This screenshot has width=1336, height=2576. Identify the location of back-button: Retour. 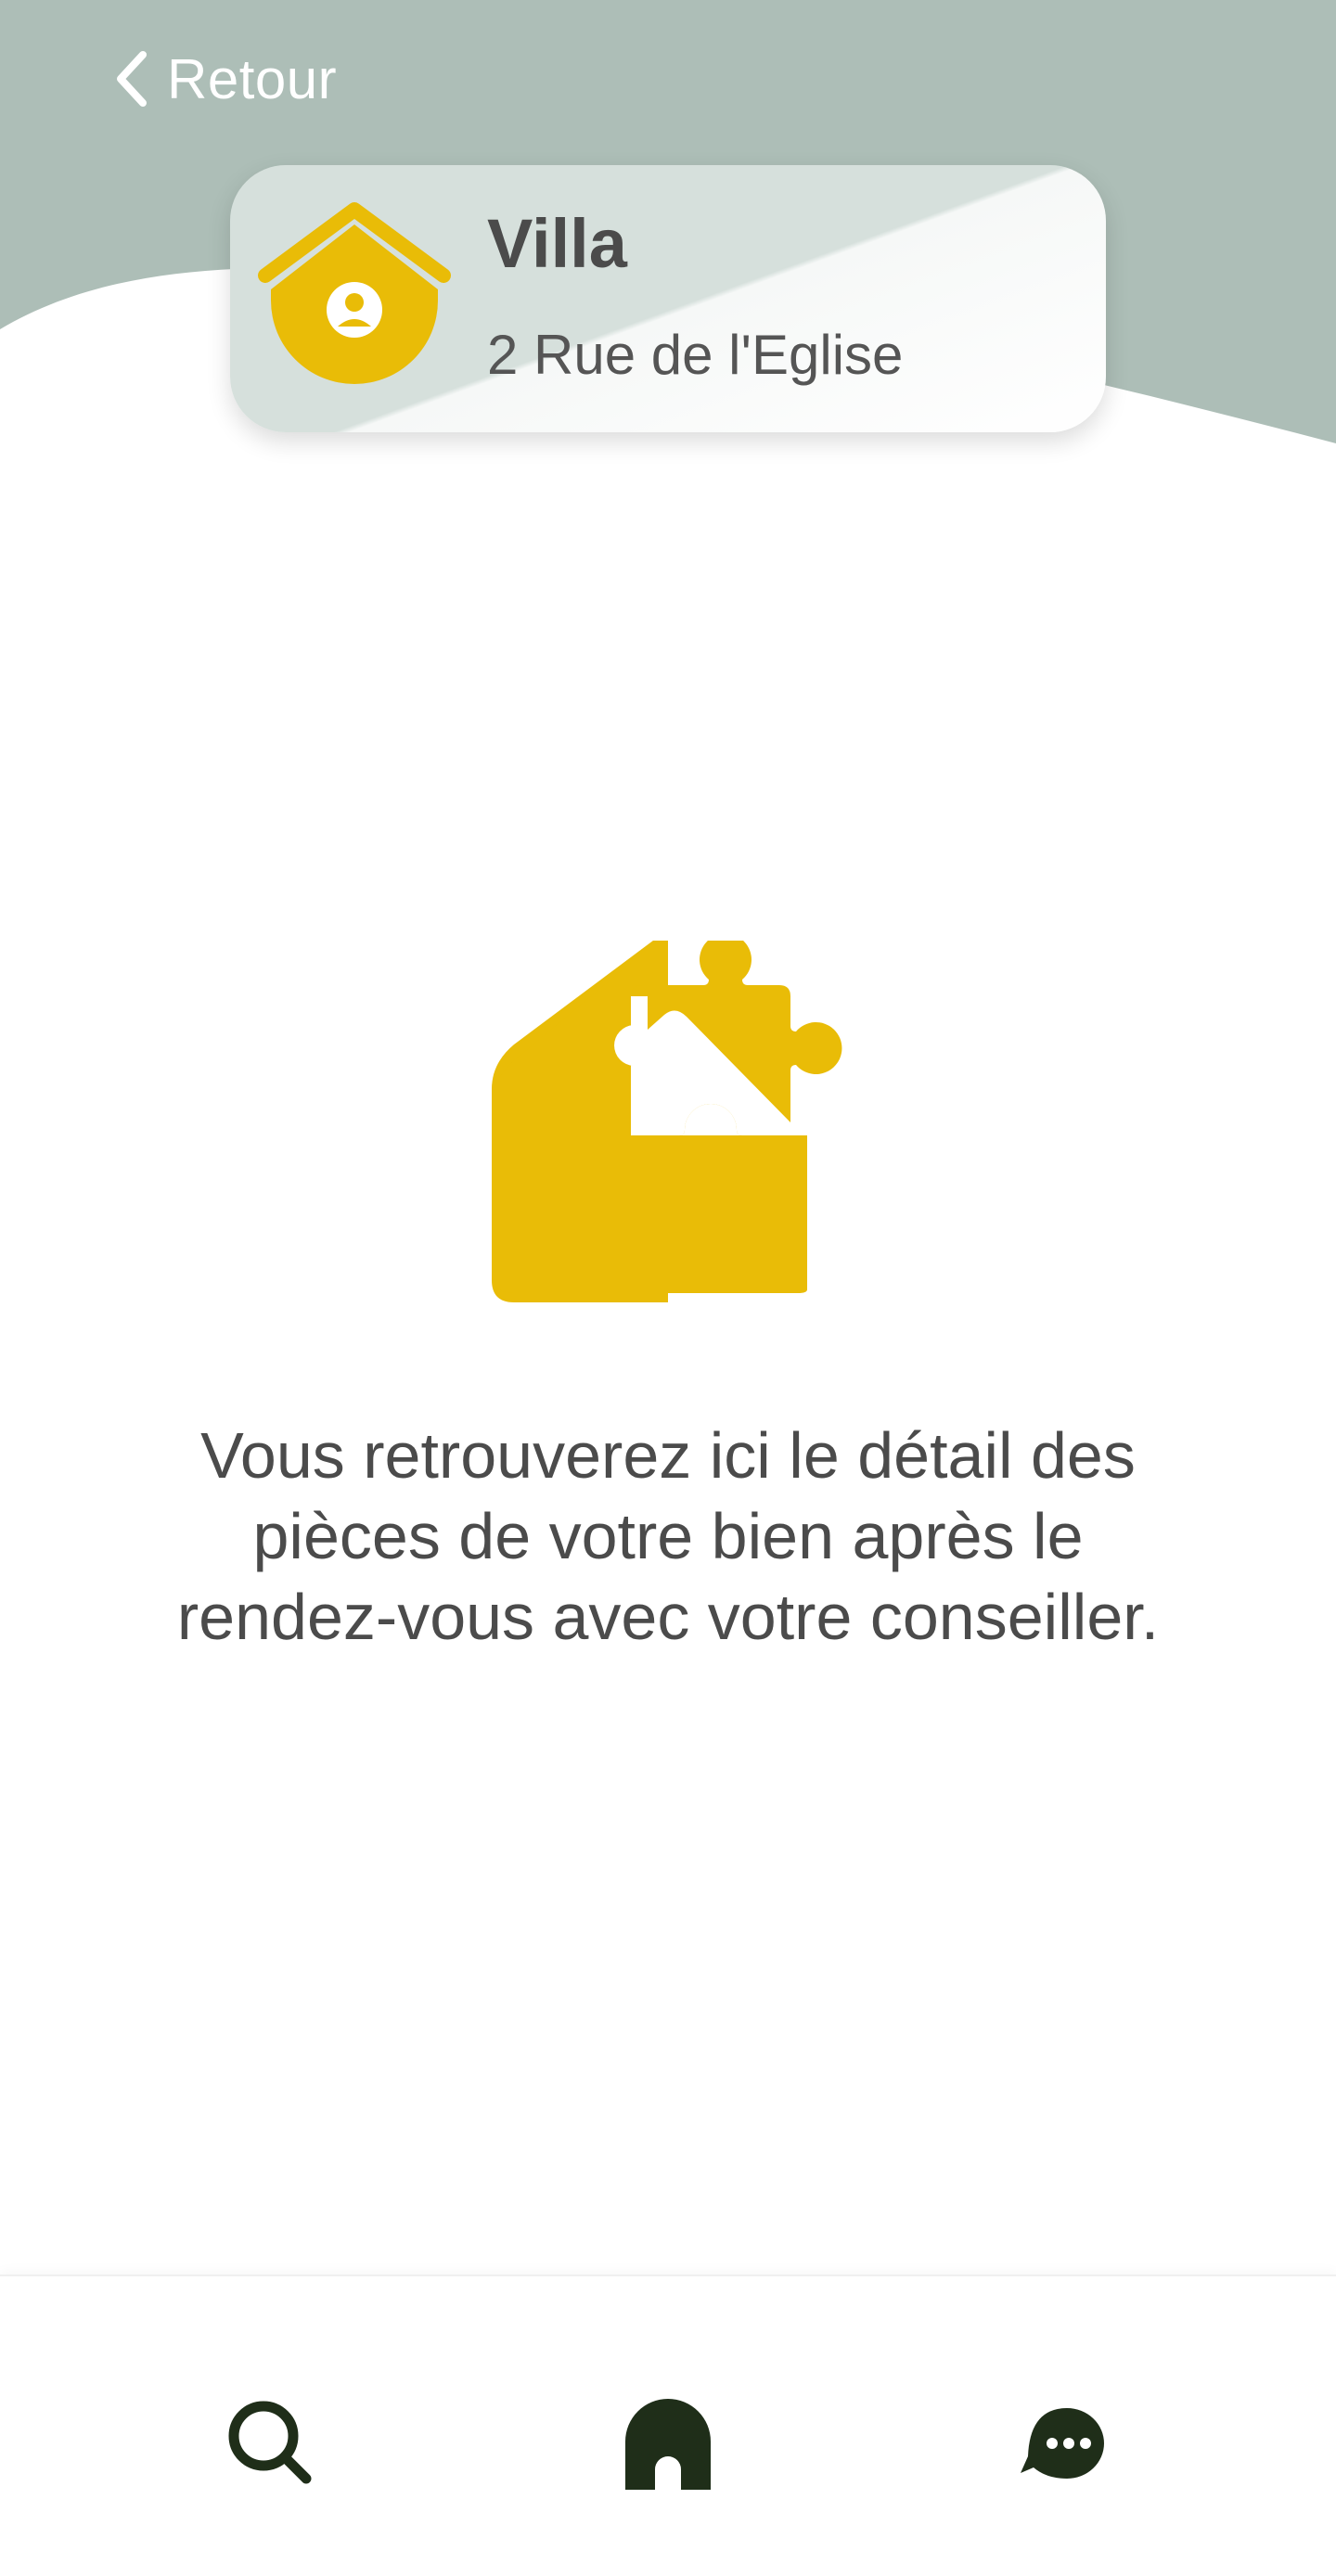
(224, 79).